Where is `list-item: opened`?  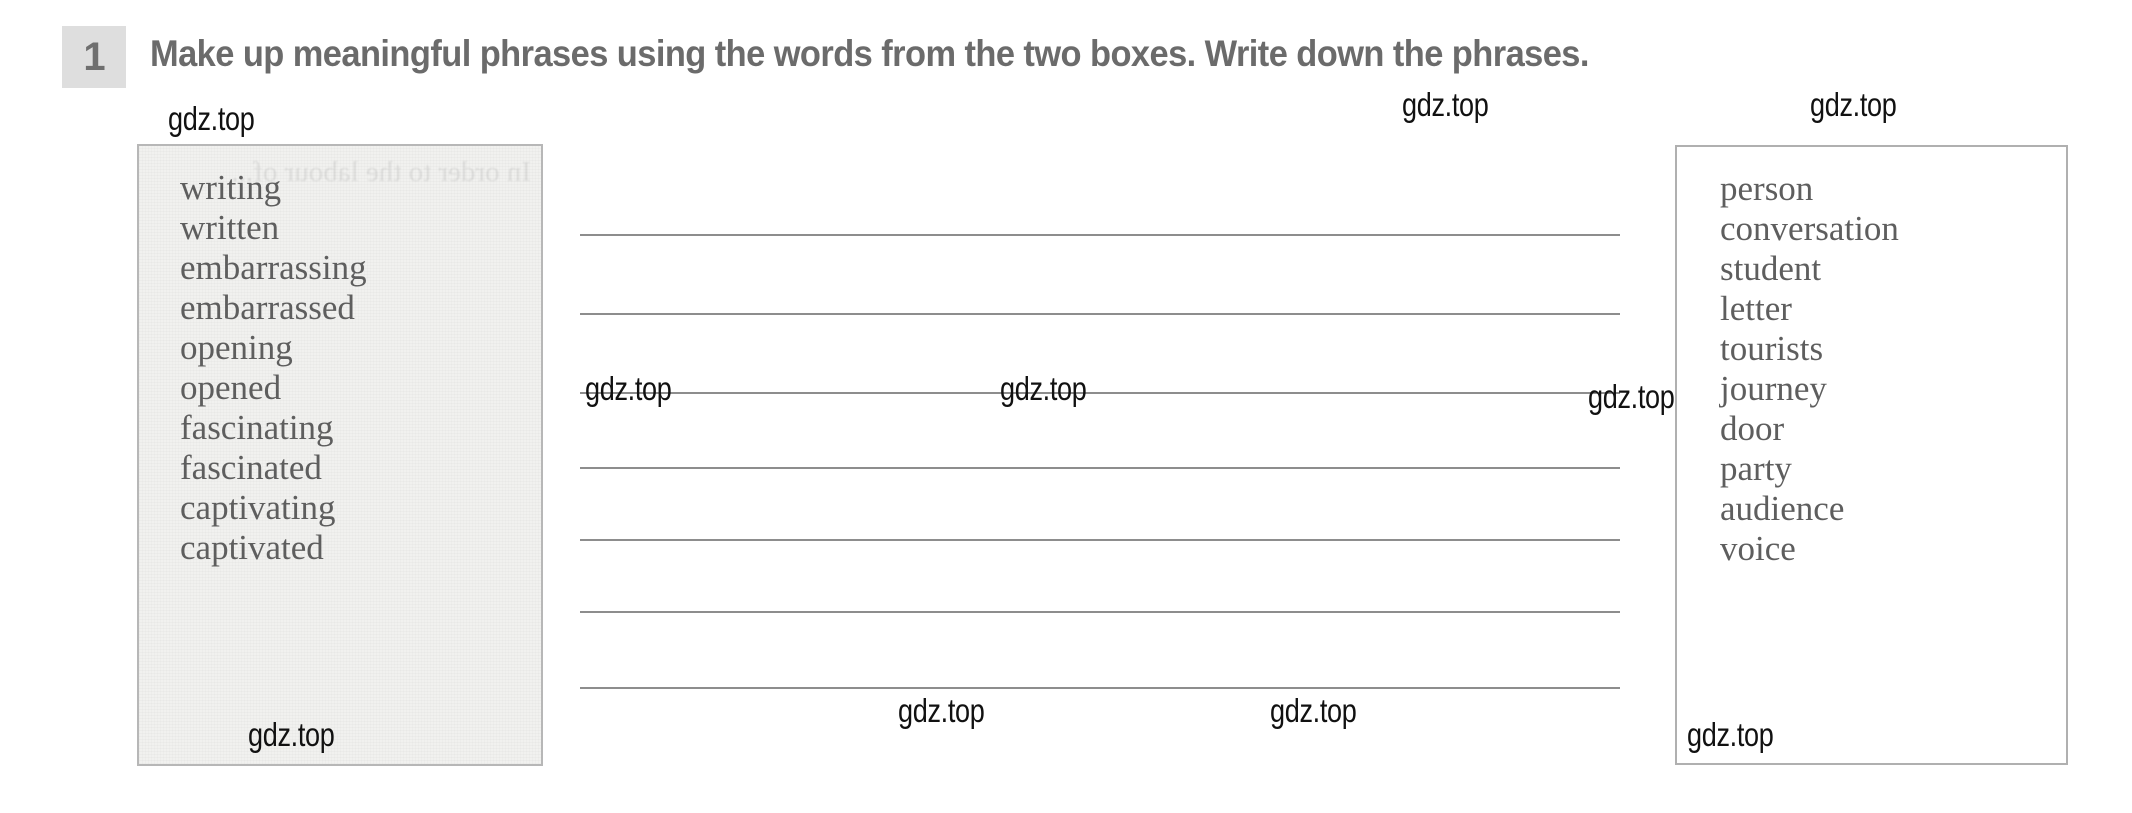 list-item: opened is located at coordinates (231, 387).